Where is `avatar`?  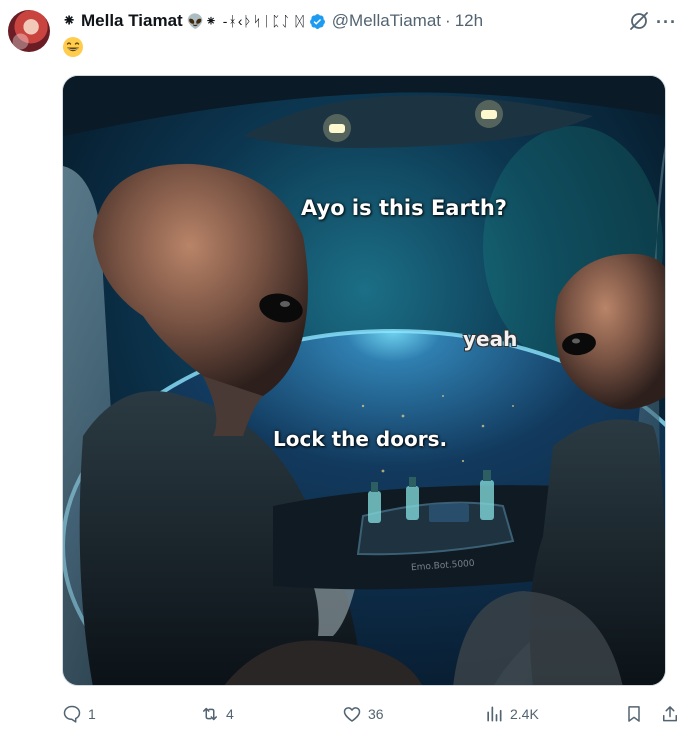
avatar is located at coordinates (29, 31).